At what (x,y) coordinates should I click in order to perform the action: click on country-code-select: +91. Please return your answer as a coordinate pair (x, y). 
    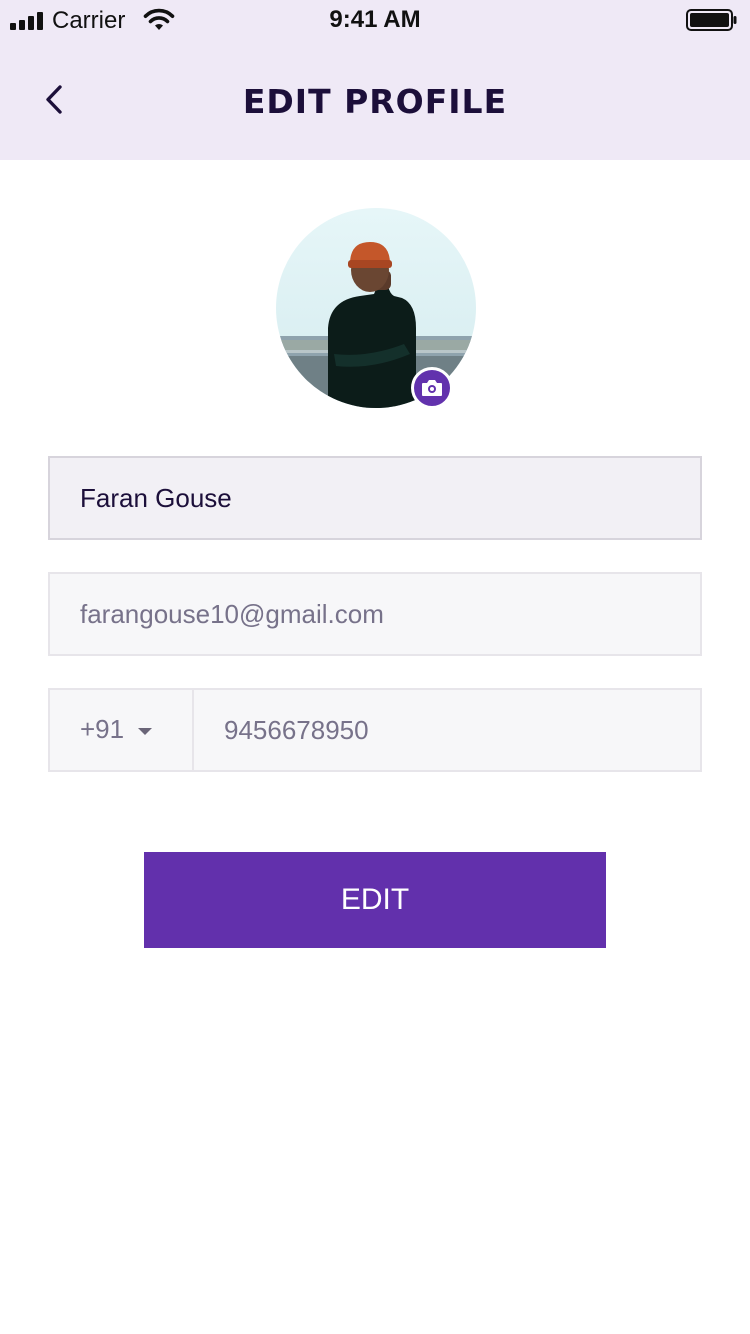
    Looking at the image, I should click on (122, 730).